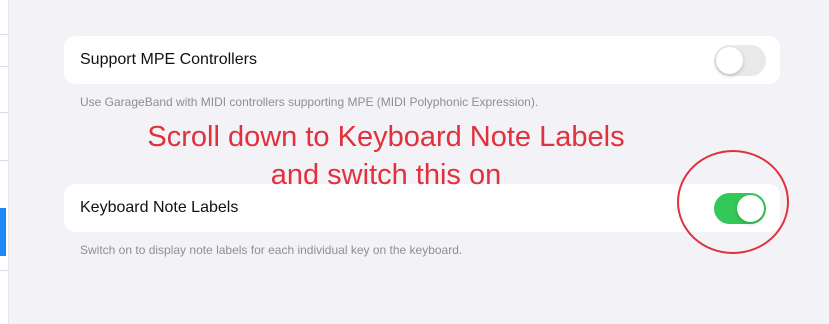  Describe the element at coordinates (168, 59) in the screenshot. I see `mpe-controllers-label: Support MPE Controllers` at that location.